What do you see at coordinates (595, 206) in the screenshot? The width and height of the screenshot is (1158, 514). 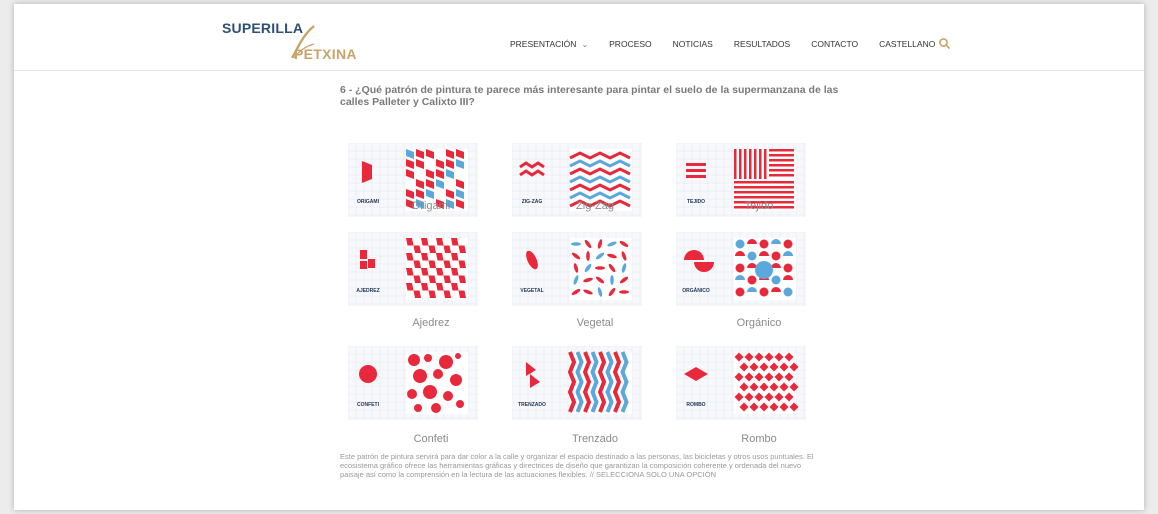 I see `option-caption-zigzag: Zig-Zag` at bounding box center [595, 206].